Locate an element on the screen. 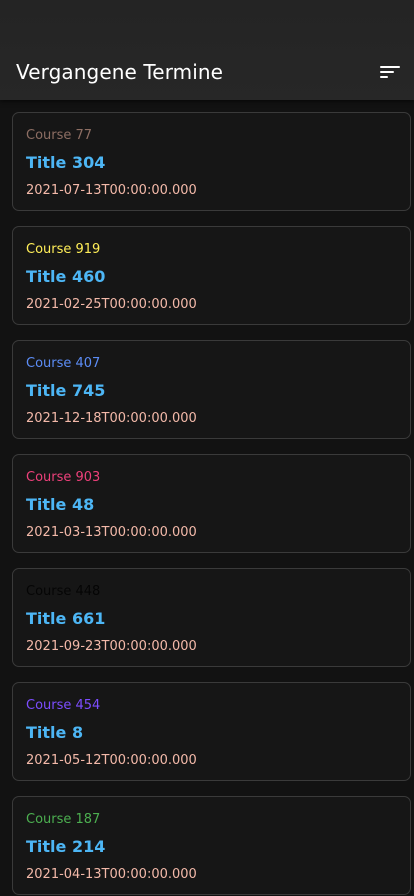 The width and height of the screenshot is (414, 896). course-label: Course 407 is located at coordinates (63, 363).